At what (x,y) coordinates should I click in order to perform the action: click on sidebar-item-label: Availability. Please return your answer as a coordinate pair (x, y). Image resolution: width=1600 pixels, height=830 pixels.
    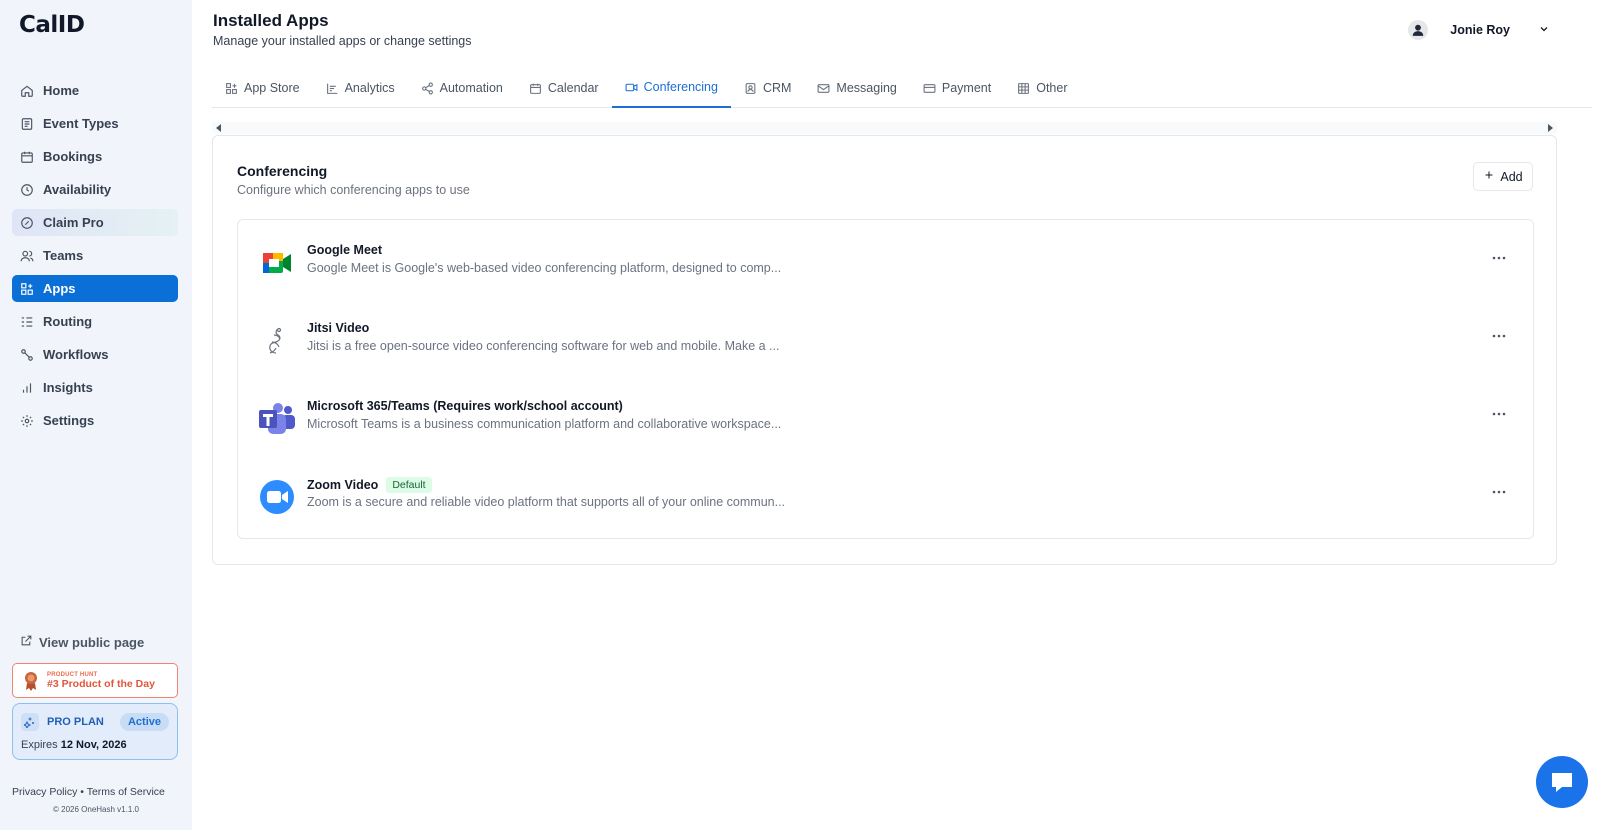
    Looking at the image, I should click on (77, 189).